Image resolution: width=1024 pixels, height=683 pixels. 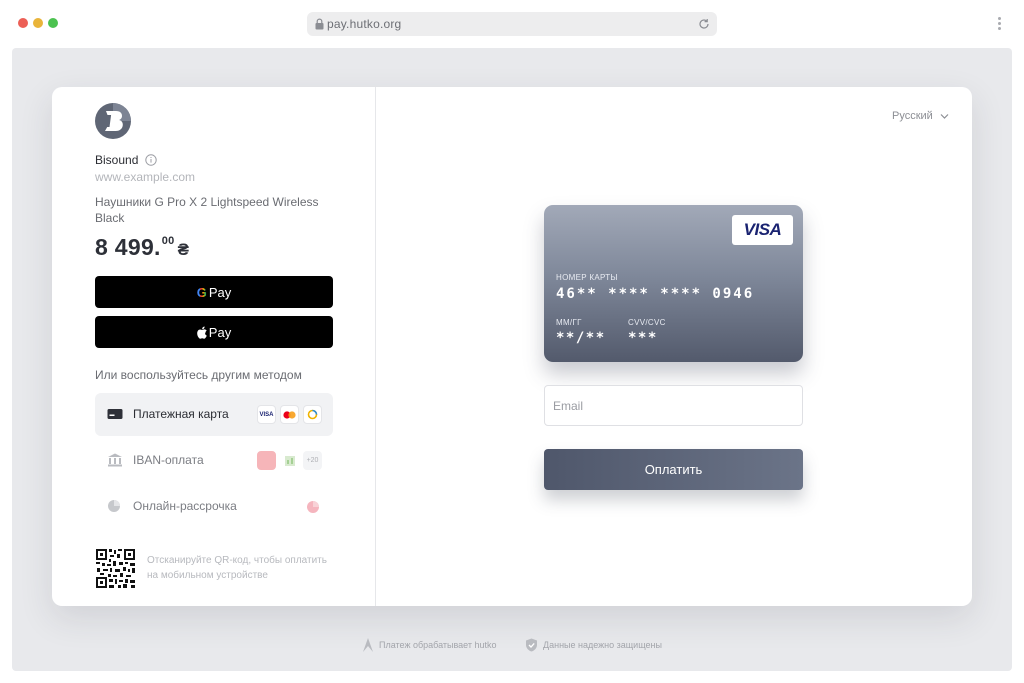 I want to click on footer-secured-text: Данные надежно защищены, so click(x=602, y=645).